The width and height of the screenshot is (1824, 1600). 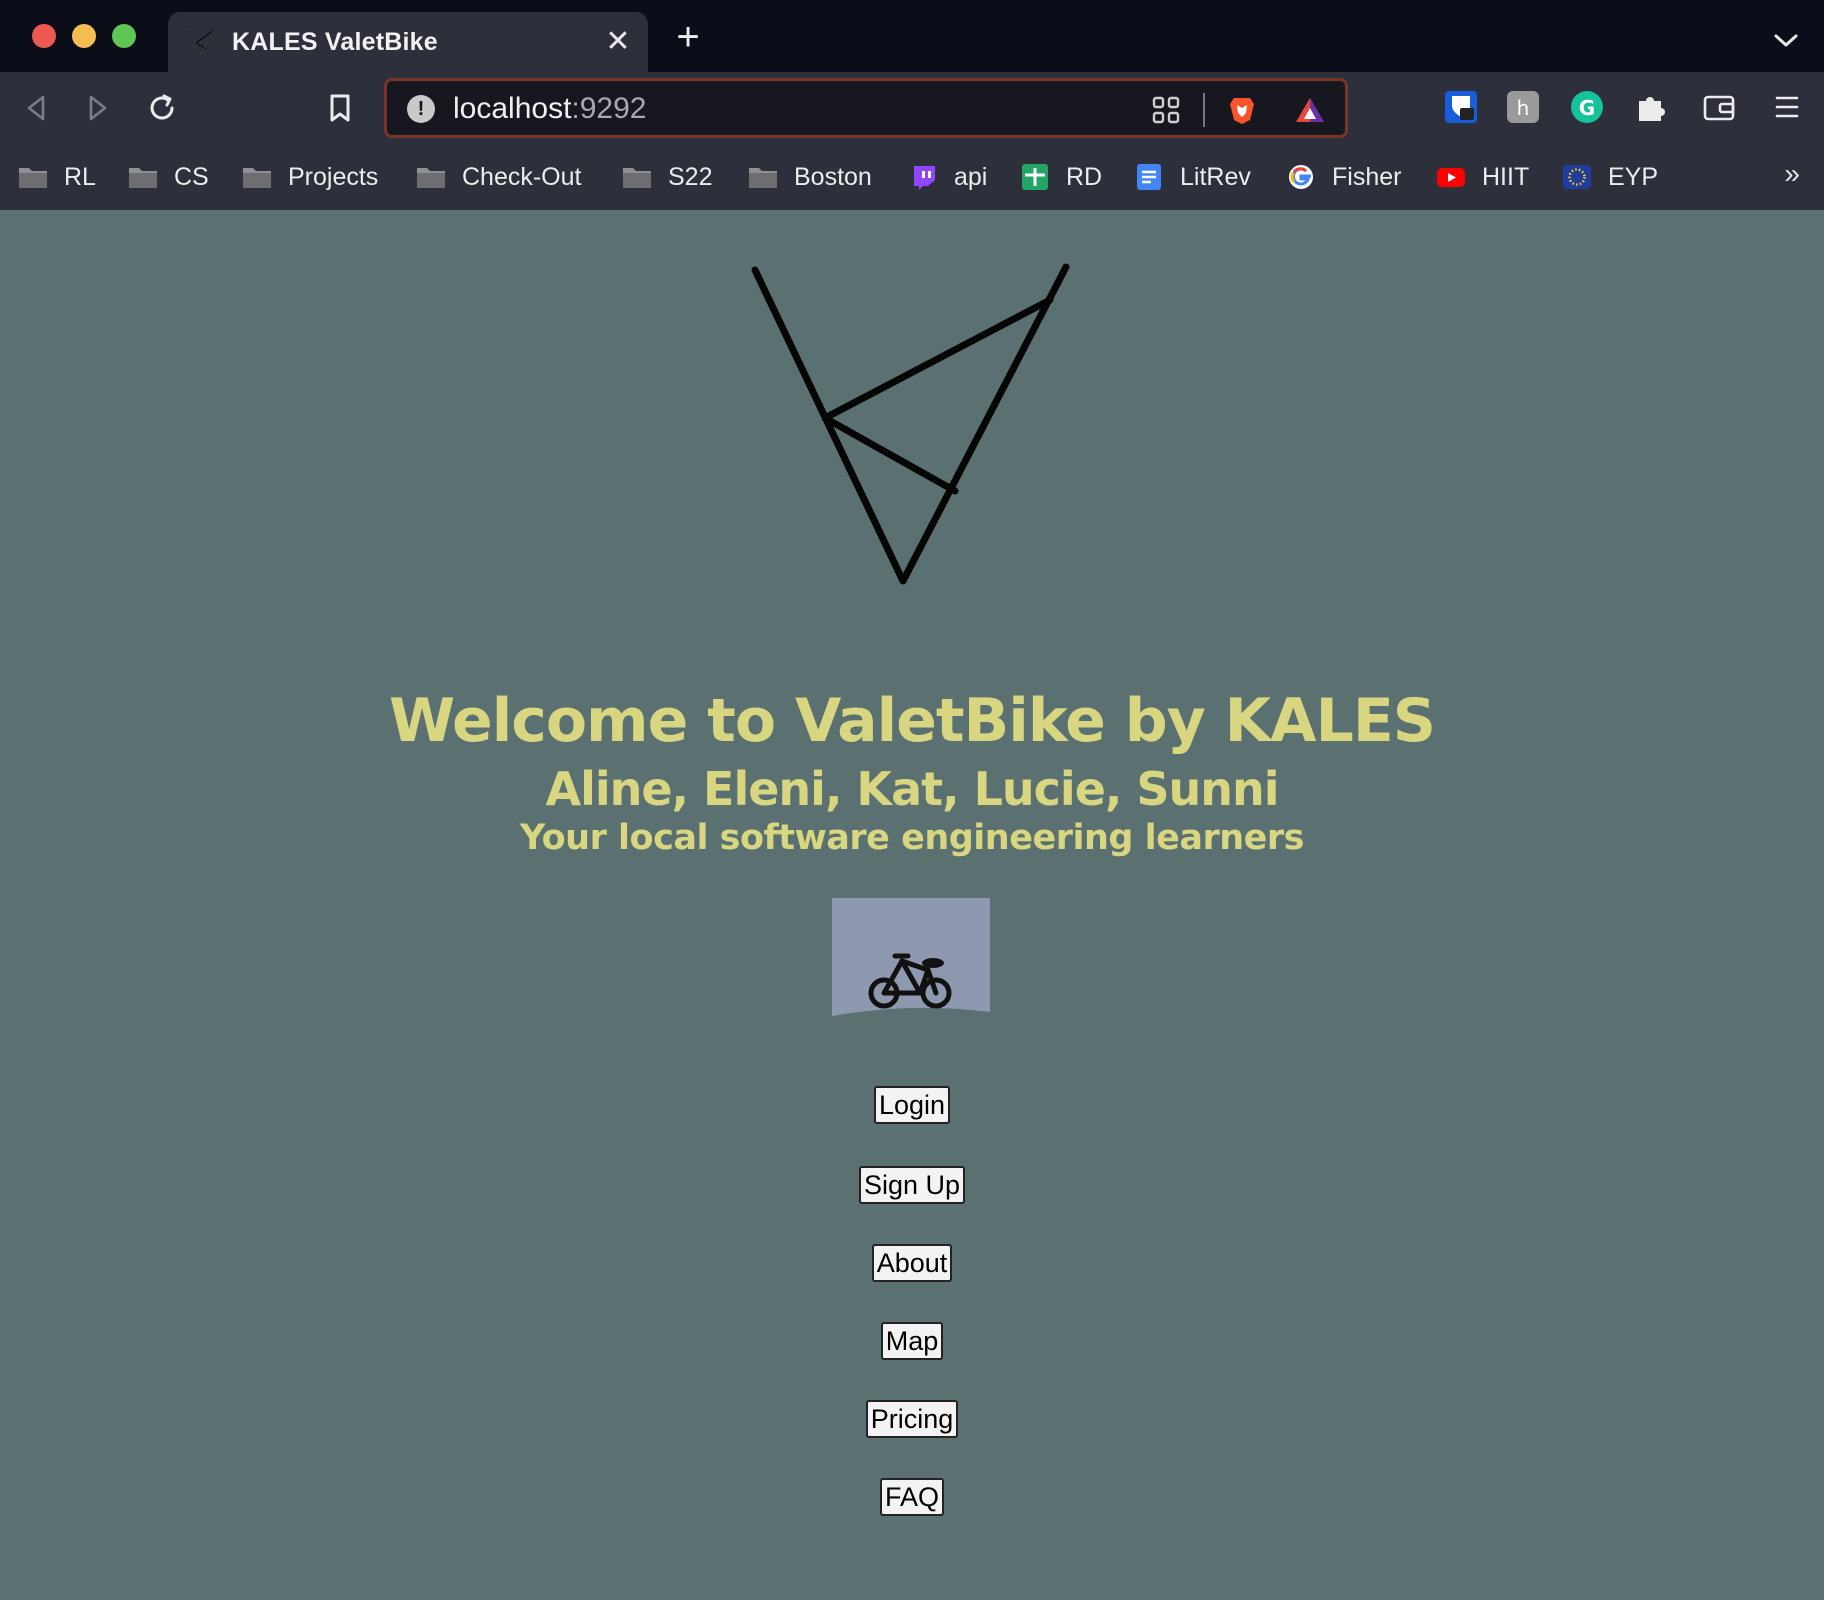 I want to click on browser-toolbar: ! localhost:9292 h G, so click(x=912, y=108).